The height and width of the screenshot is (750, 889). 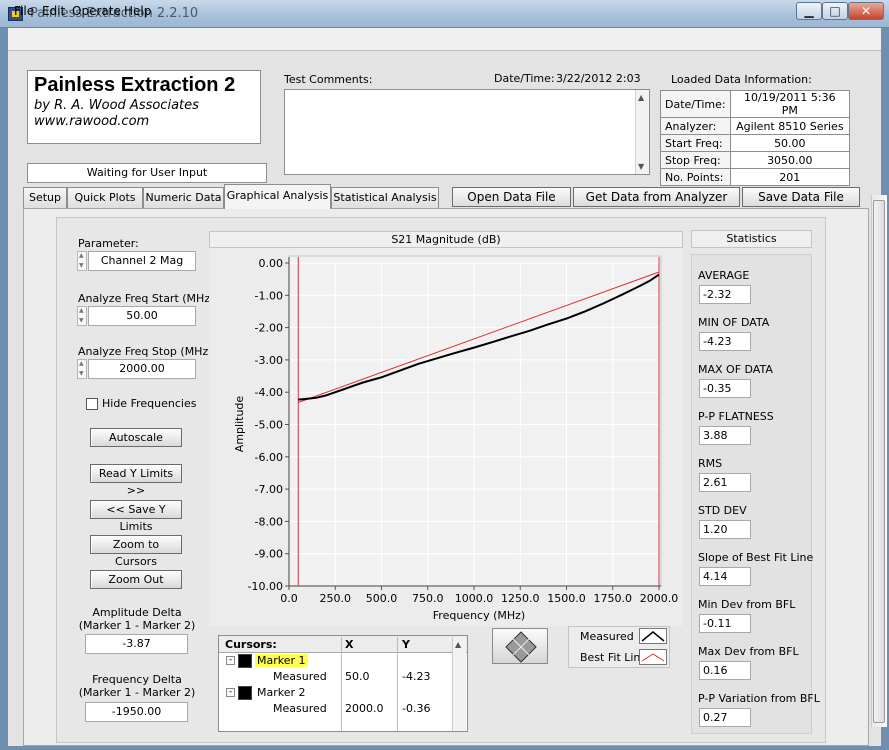 I want to click on stat-min-label: MIN OF DATA, so click(x=734, y=322).